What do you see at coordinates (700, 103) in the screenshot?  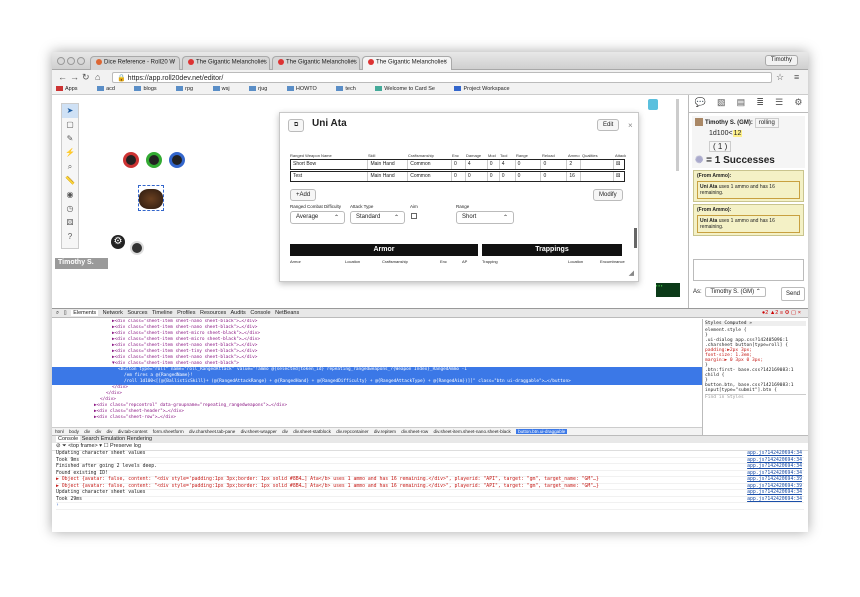 I see `chat-icon: 💬` at bounding box center [700, 103].